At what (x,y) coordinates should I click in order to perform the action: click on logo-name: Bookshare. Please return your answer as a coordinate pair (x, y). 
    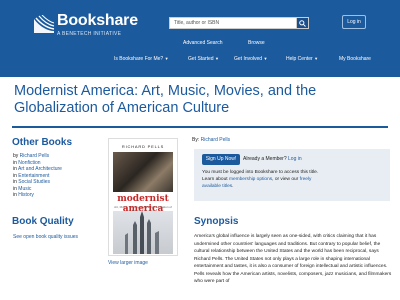
    Looking at the image, I should click on (97, 20).